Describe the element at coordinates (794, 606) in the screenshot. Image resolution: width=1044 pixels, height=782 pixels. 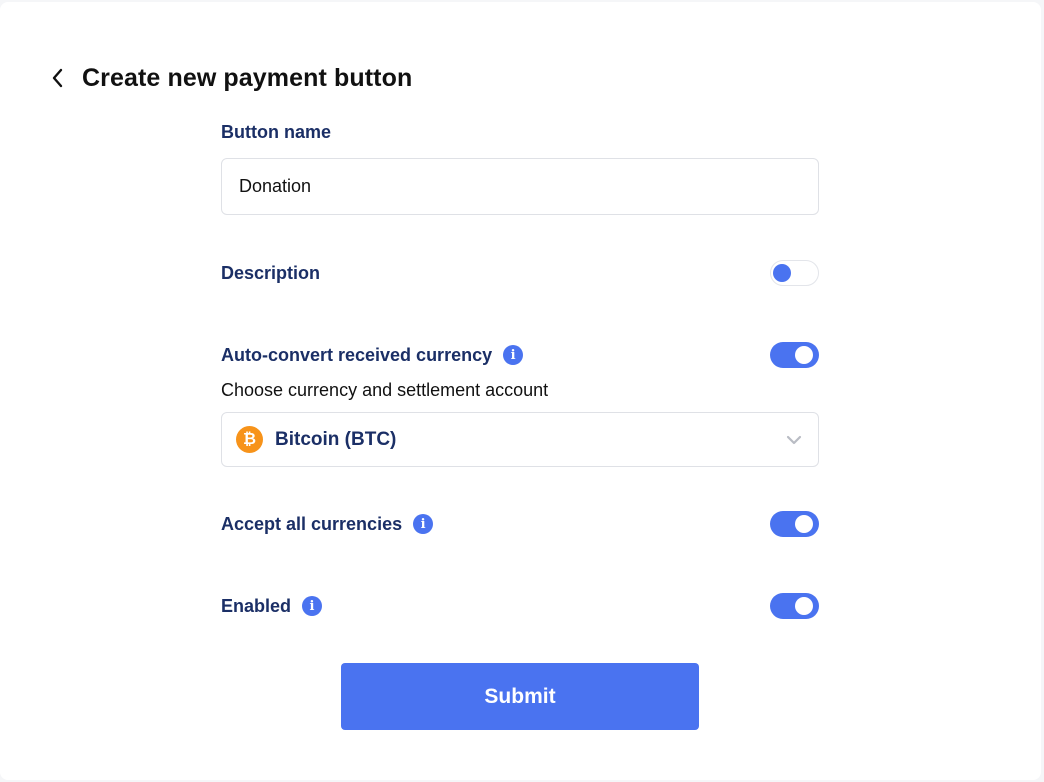
I see `enabled-toggle` at that location.